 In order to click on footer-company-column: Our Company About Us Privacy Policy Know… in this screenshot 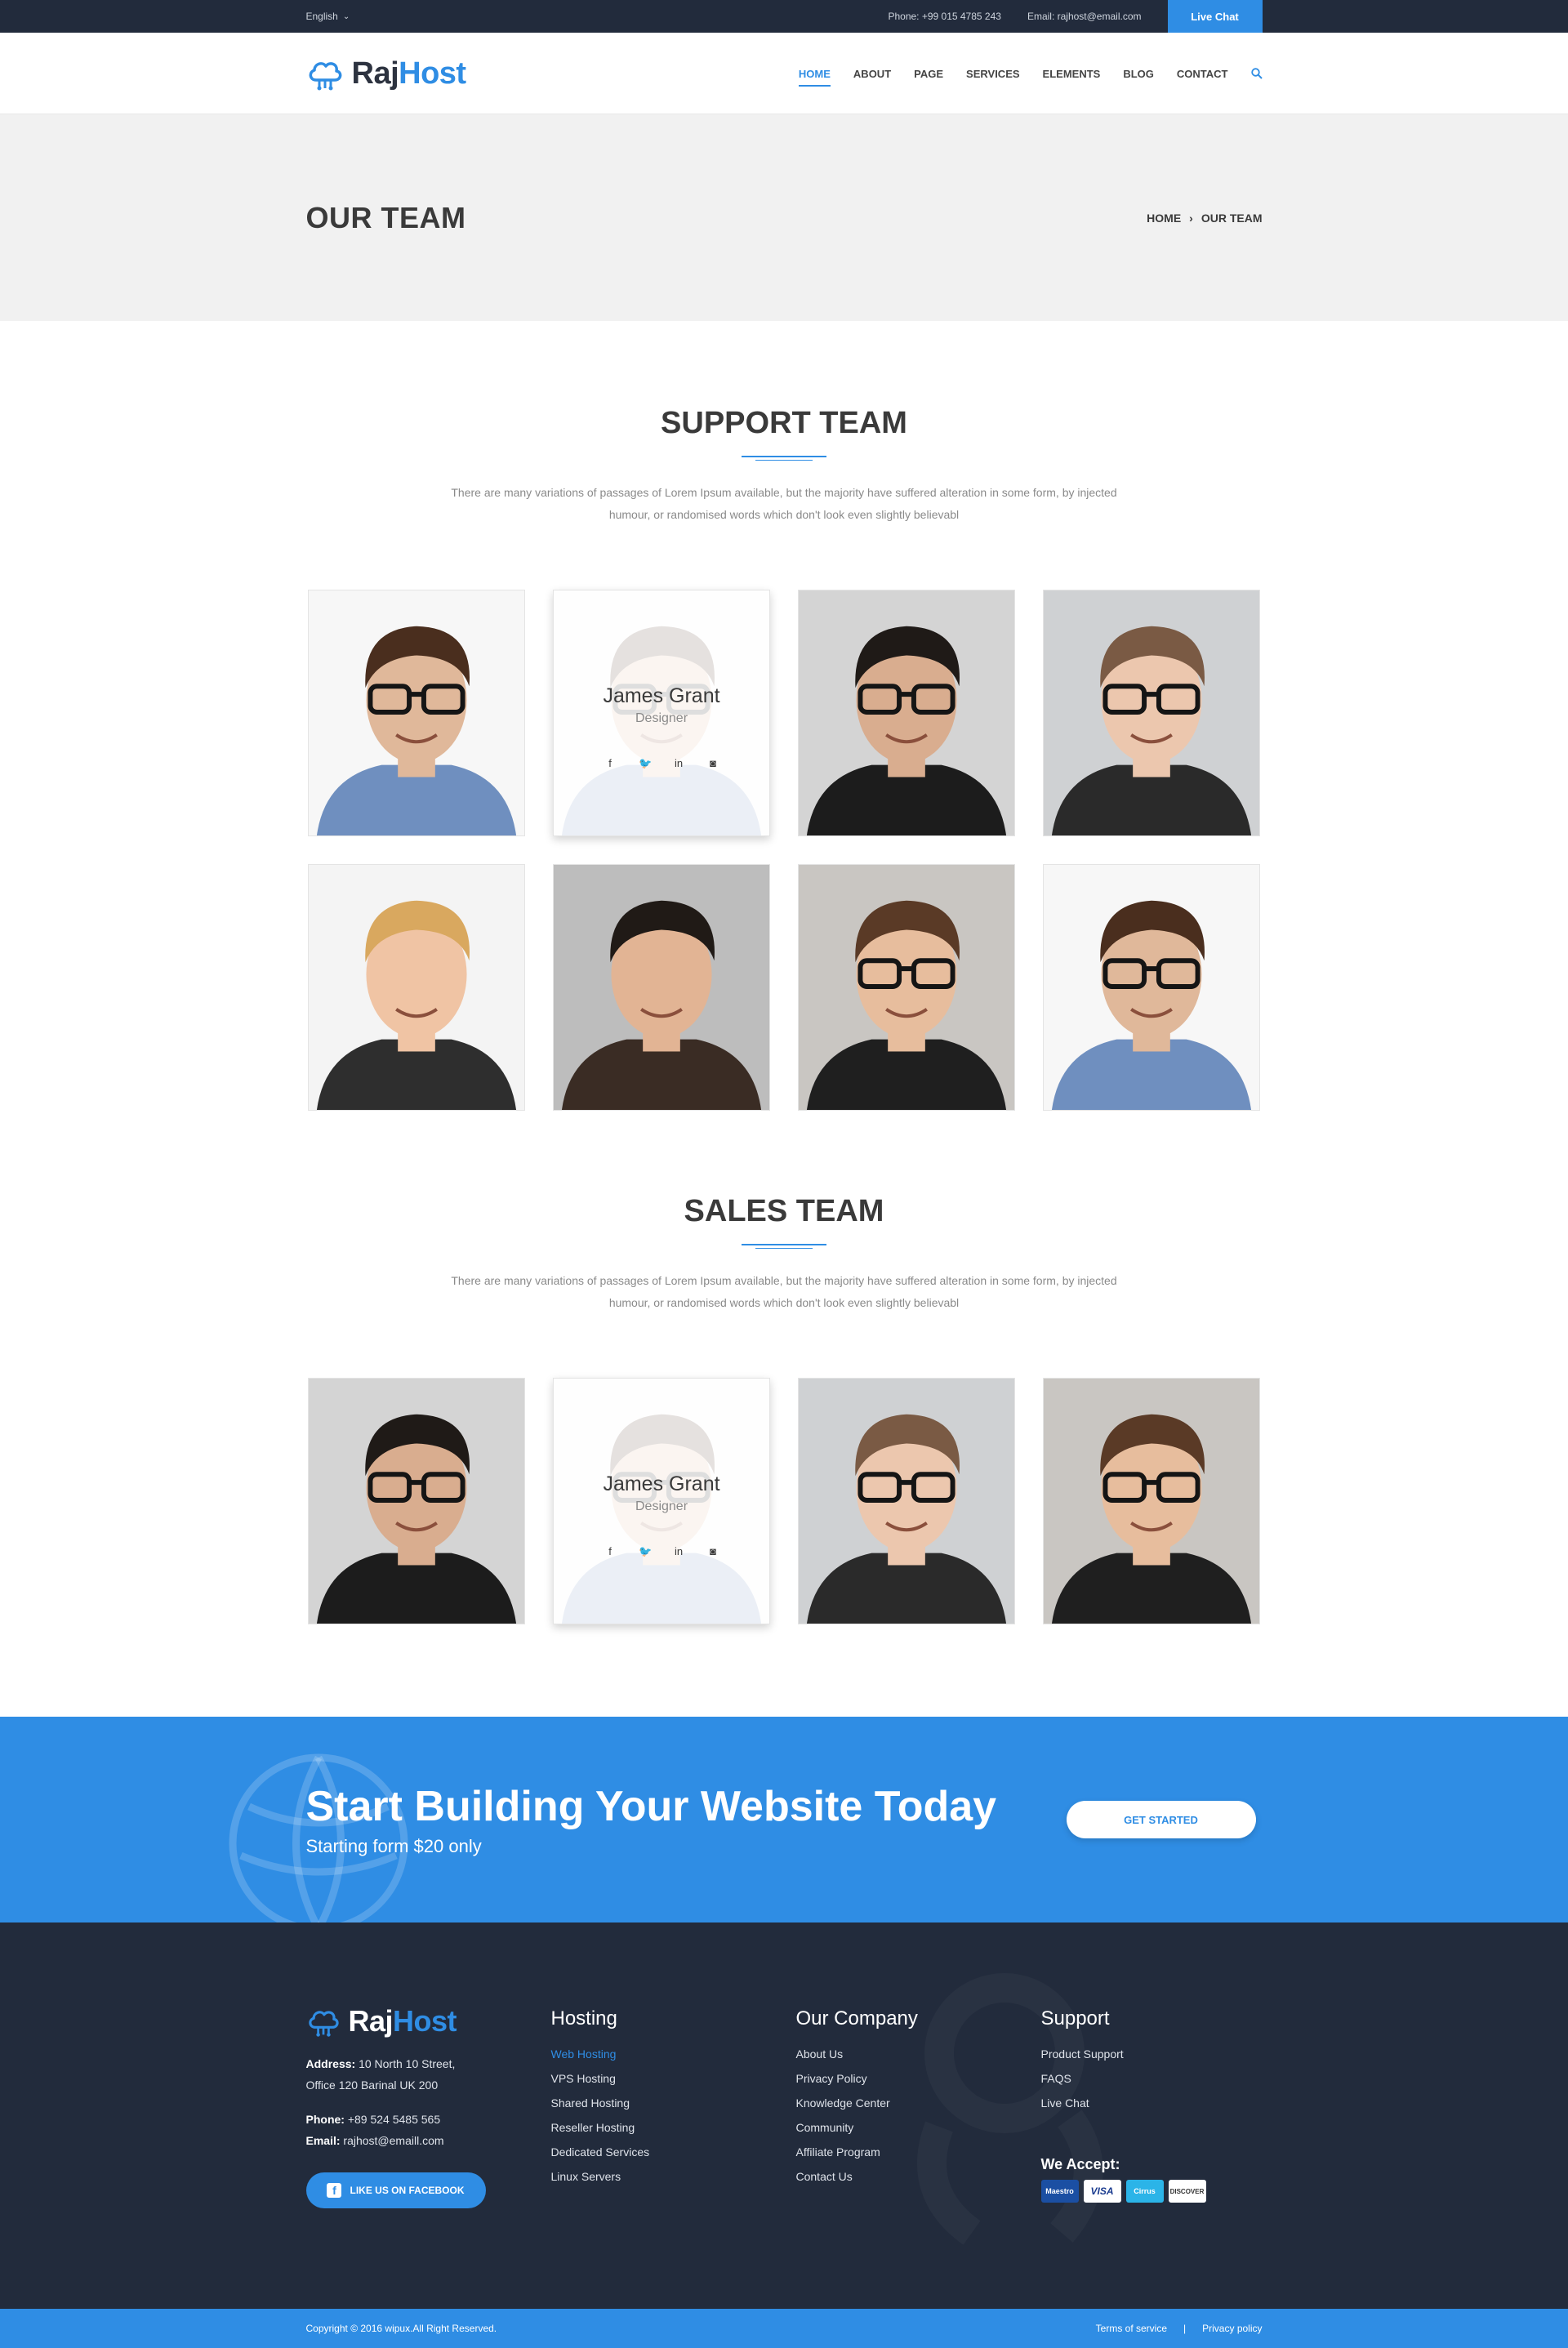, I will do `click(918, 2106)`.